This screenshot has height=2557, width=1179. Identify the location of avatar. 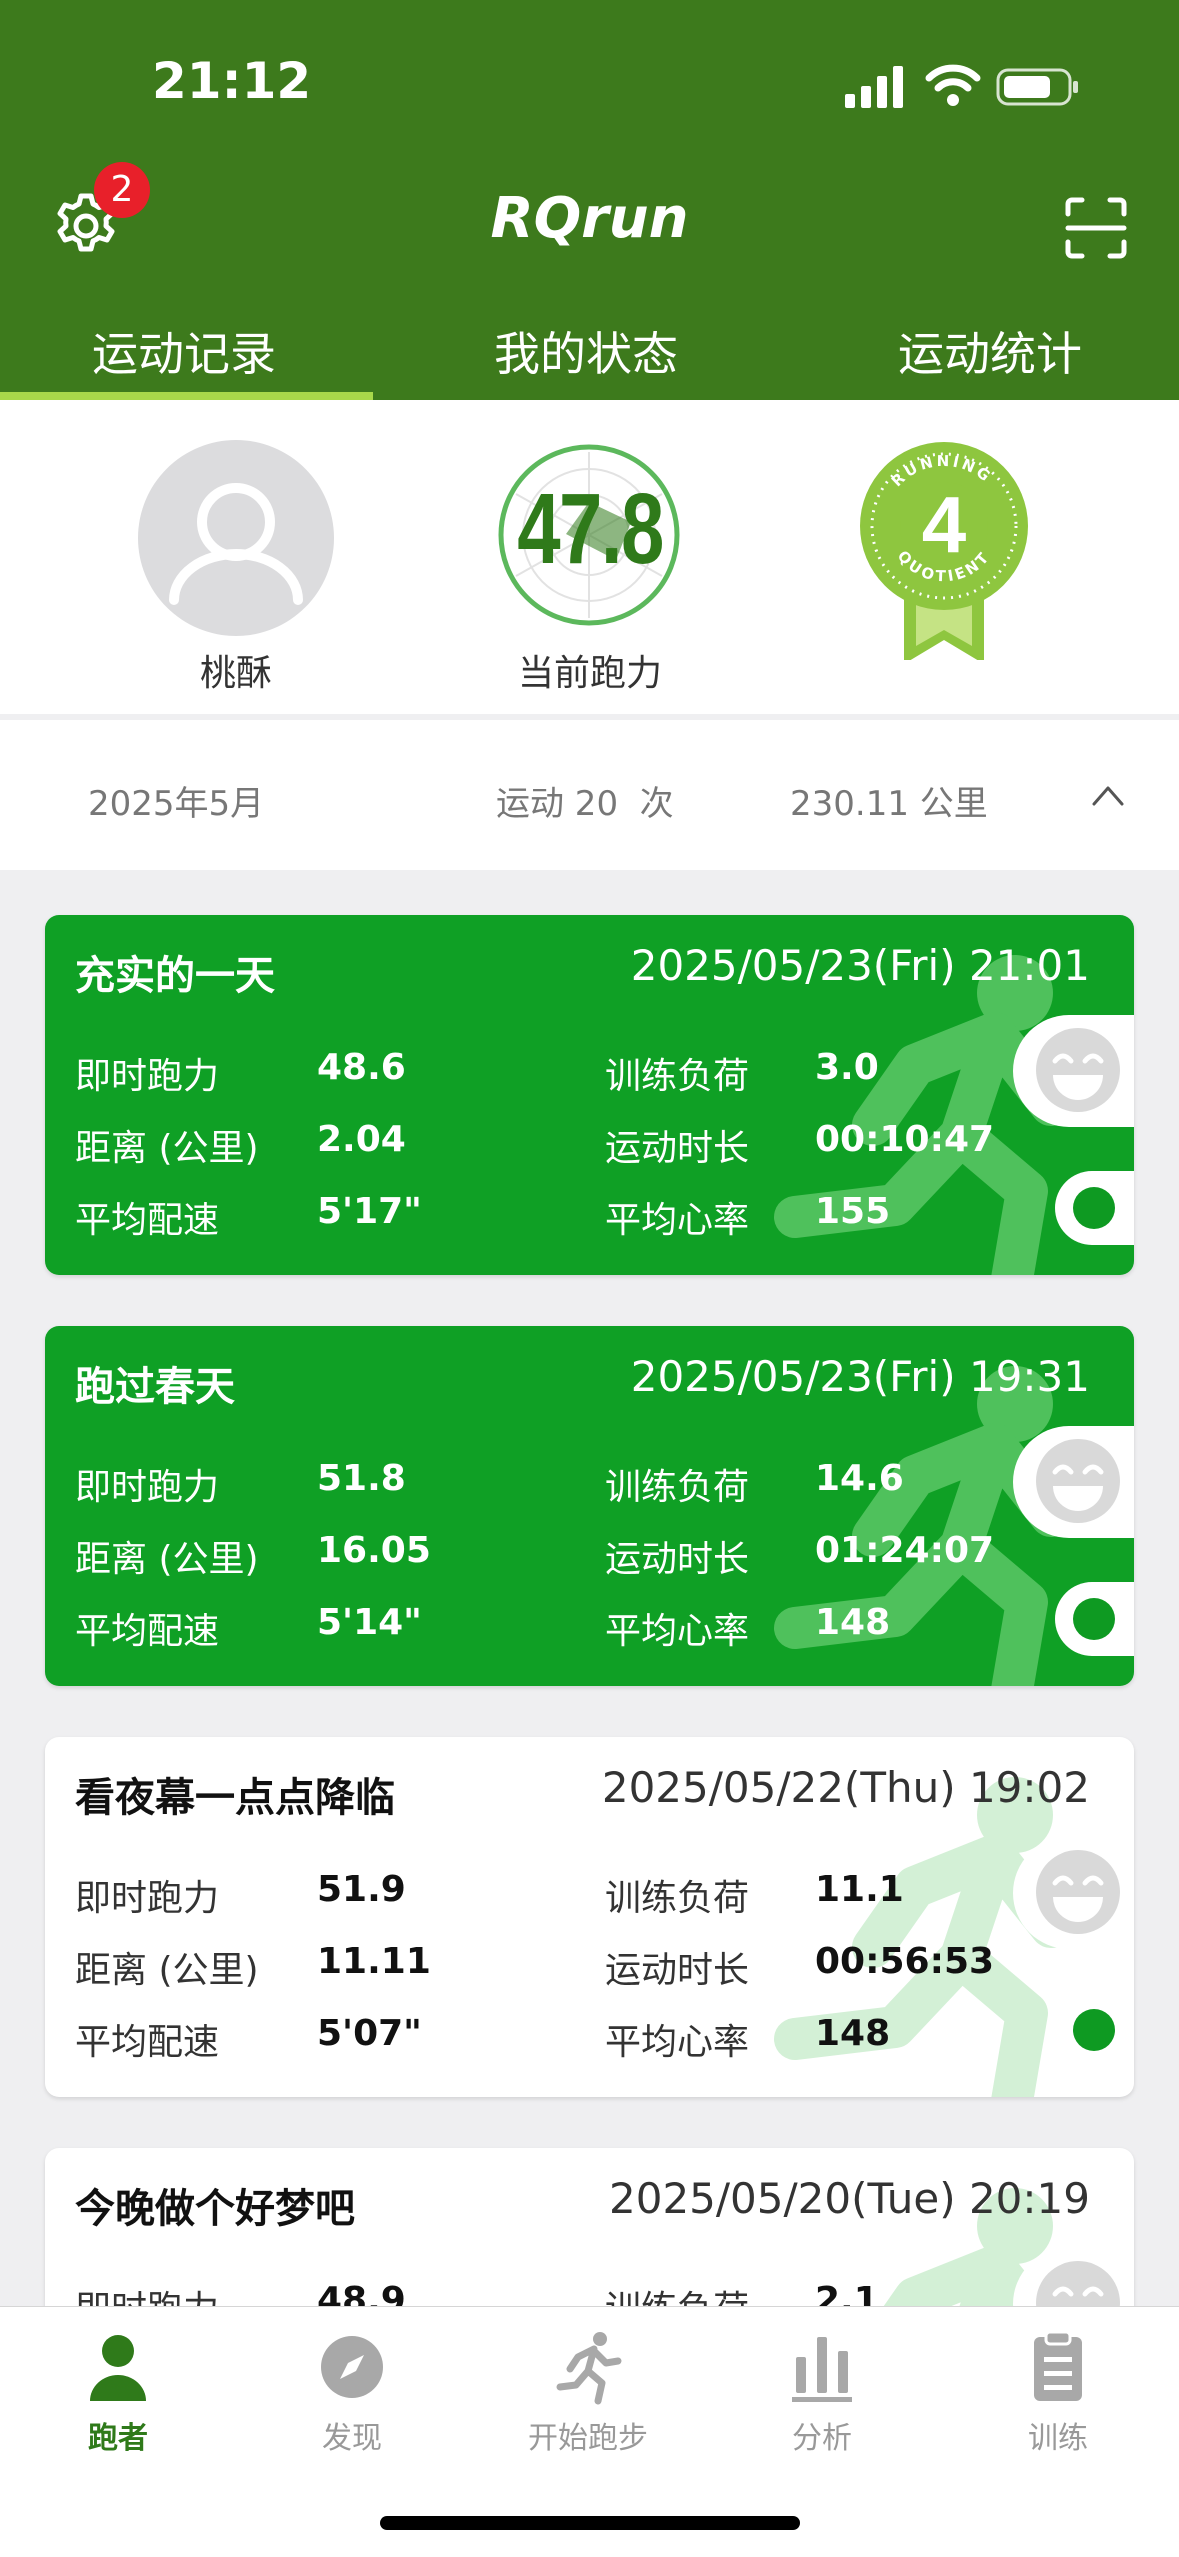
(236, 538).